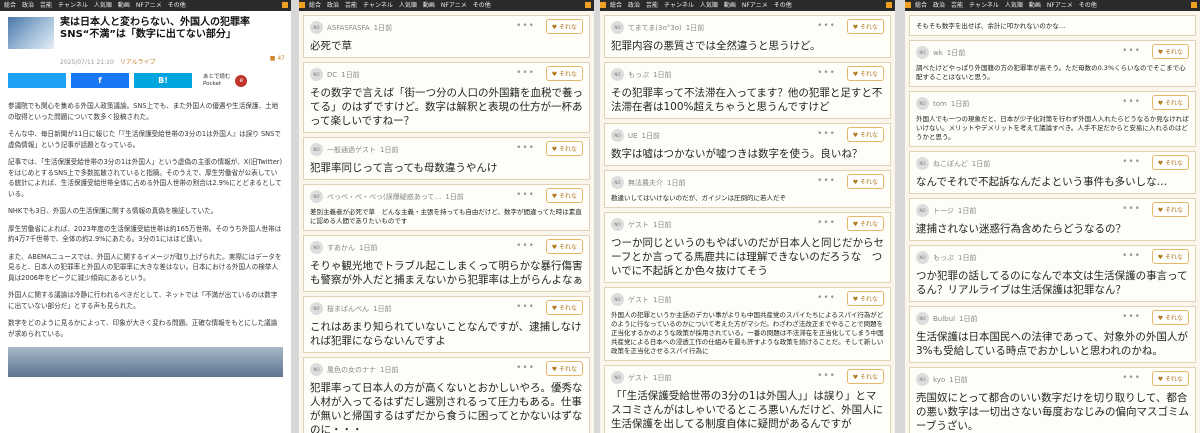 The image size is (1200, 433). Describe the element at coordinates (138, 62) in the screenshot. I see `article-source: リアルライブ` at that location.